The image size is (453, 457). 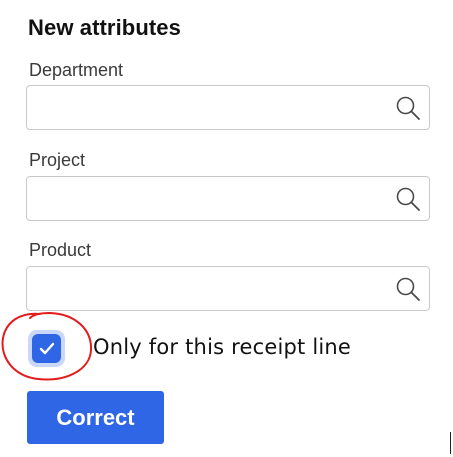 I want to click on receipt-line-checkbox, so click(x=46, y=348).